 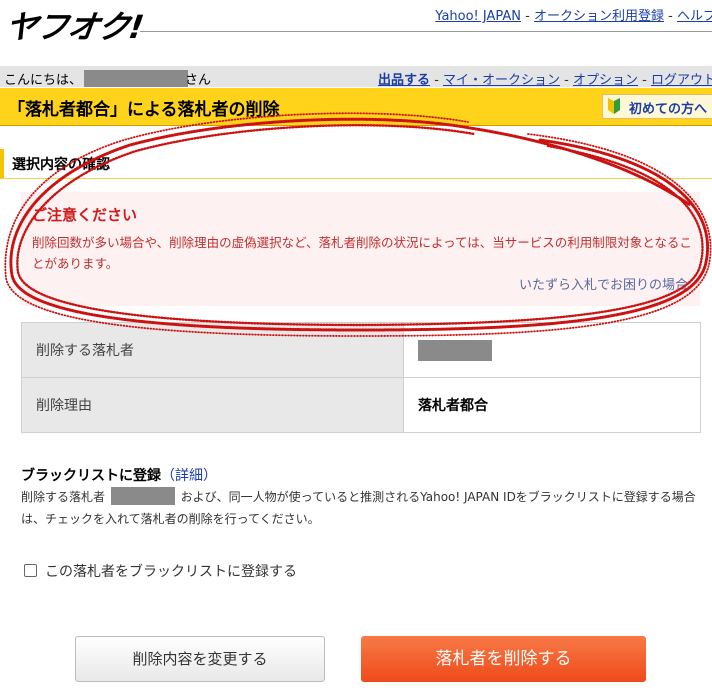 What do you see at coordinates (552, 350) in the screenshot?
I see `row-value-bidder` at bounding box center [552, 350].